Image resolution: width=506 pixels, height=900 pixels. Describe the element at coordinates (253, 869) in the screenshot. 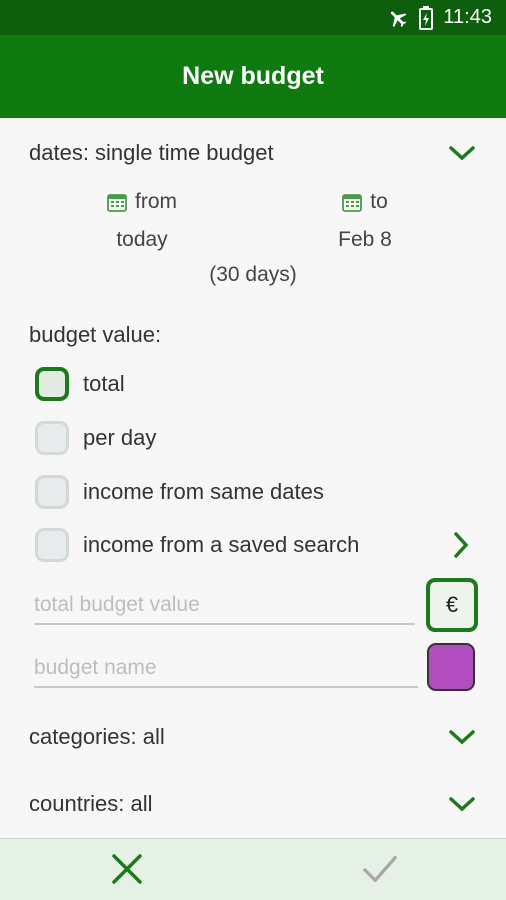

I see `bottom-action-bar` at that location.